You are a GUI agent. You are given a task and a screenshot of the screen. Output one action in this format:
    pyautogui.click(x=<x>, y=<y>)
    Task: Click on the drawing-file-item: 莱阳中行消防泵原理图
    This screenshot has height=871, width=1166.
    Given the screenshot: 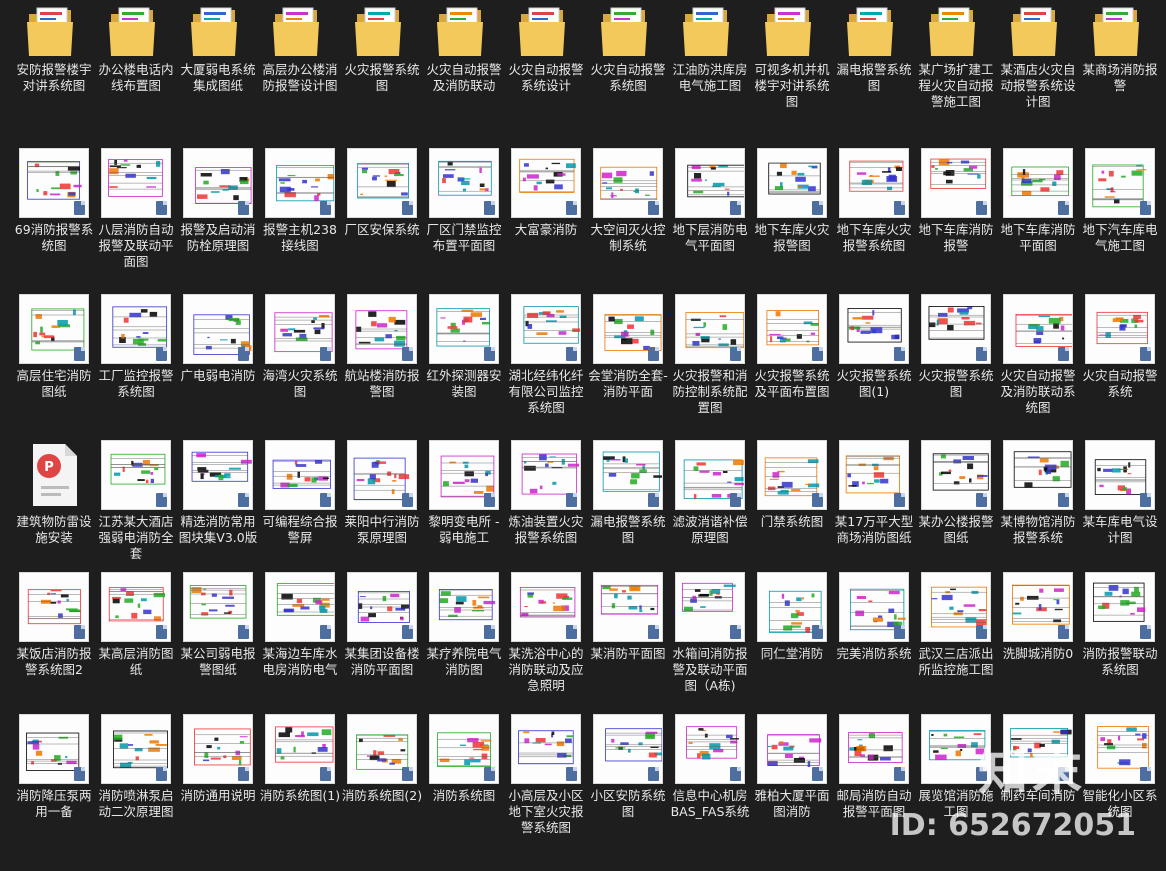 What is the action you would take?
    pyautogui.click(x=382, y=515)
    